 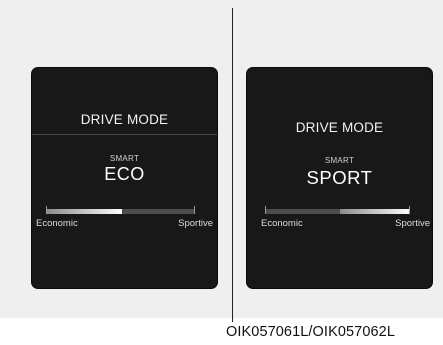 What do you see at coordinates (232, 165) in the screenshot?
I see `figure-divider` at bounding box center [232, 165].